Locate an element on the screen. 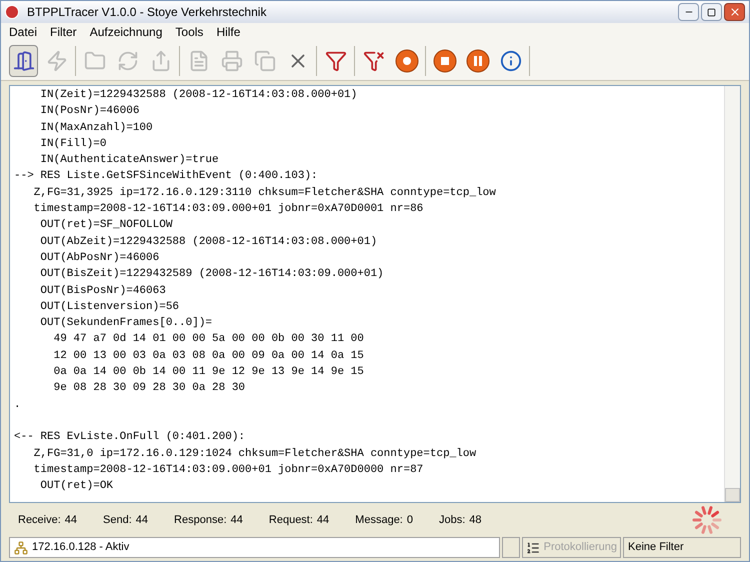  stop-icon is located at coordinates (444, 60).